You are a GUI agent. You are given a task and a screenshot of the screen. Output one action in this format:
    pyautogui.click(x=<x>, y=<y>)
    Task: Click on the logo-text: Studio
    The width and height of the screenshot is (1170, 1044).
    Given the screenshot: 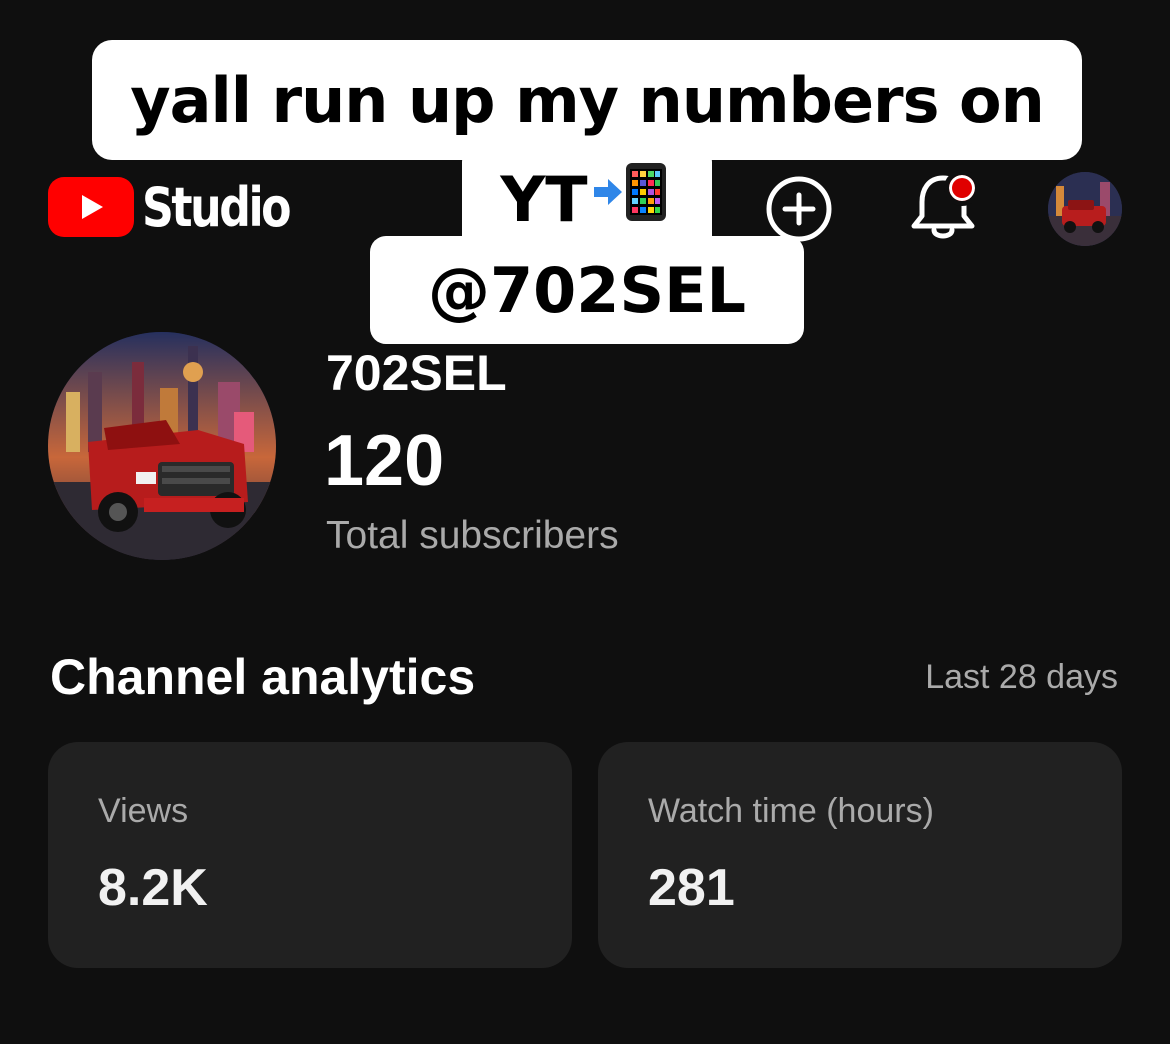 What is the action you would take?
    pyautogui.click(x=217, y=207)
    